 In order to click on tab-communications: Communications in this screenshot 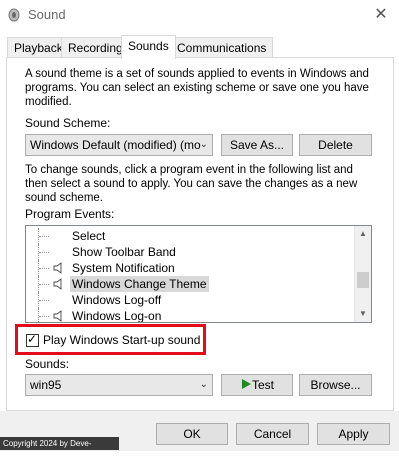, I will do `click(222, 47)`.